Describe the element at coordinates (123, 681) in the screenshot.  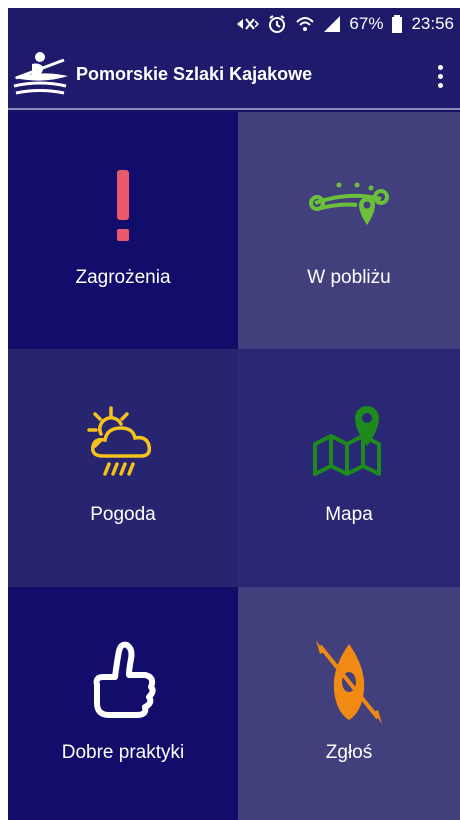
I see `thumbs-up-icon` at that location.